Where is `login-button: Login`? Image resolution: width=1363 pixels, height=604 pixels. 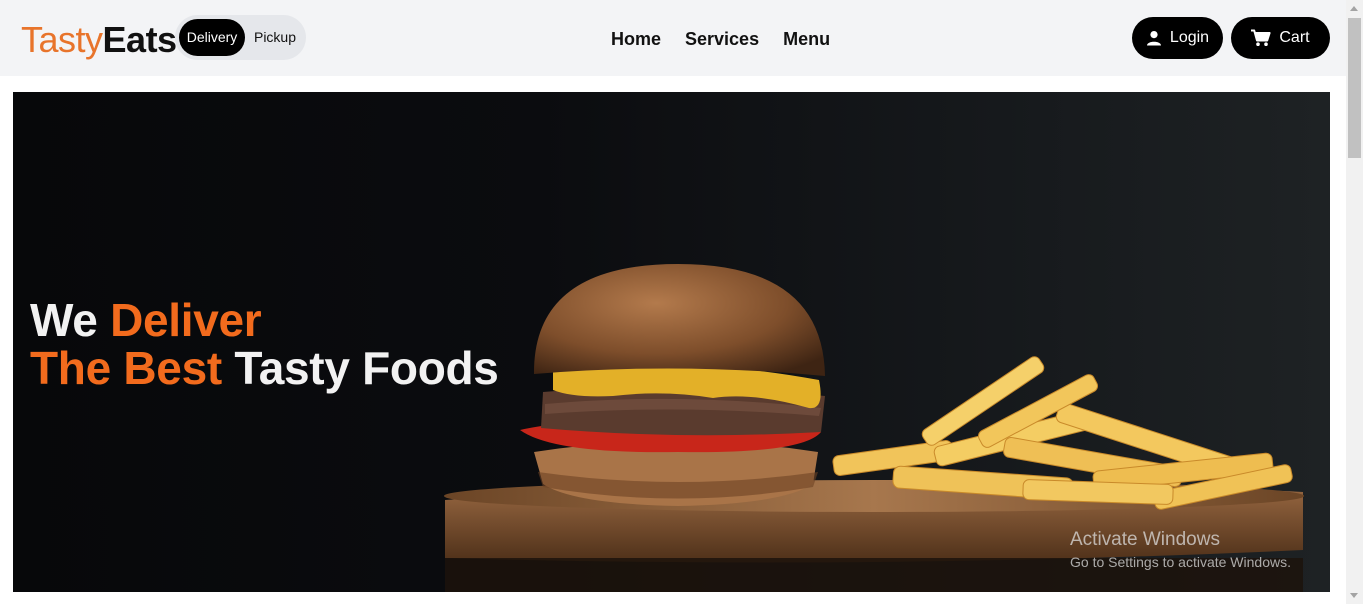 login-button: Login is located at coordinates (1177, 38).